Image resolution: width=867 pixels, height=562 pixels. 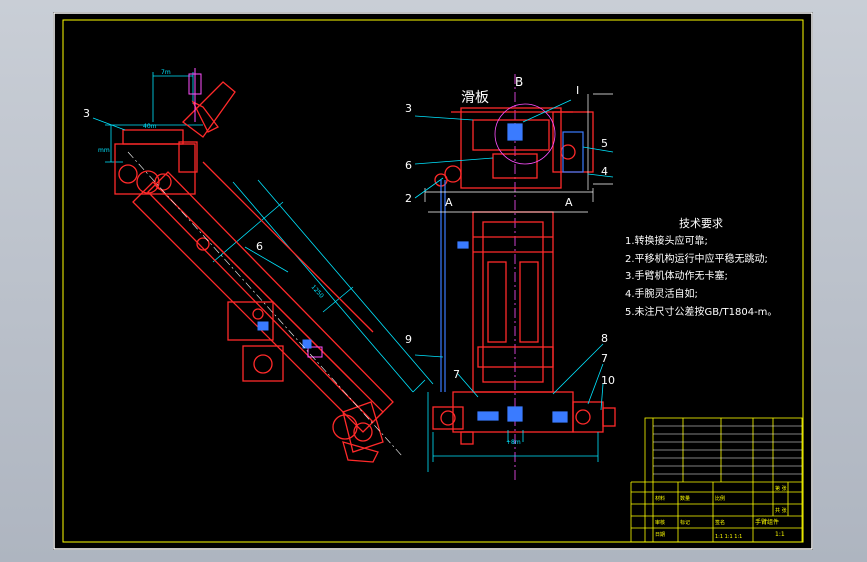 What do you see at coordinates (701, 223) in the screenshot?
I see `requirements-title: 技术要求` at bounding box center [701, 223].